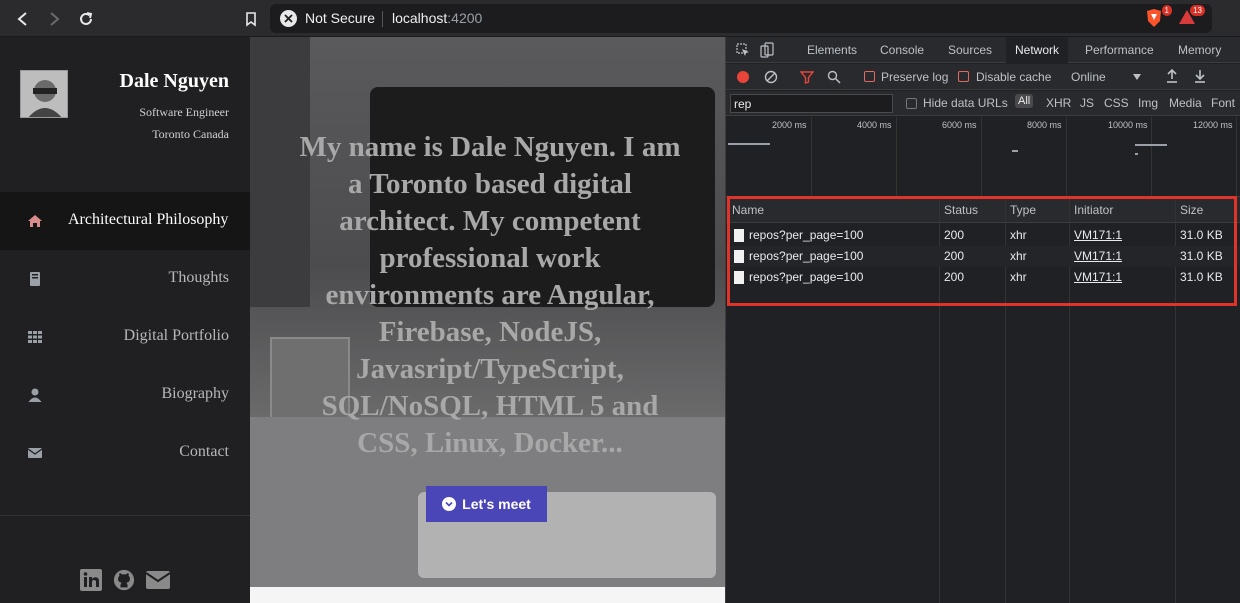 The image size is (1240, 603). What do you see at coordinates (54, 19) in the screenshot?
I see `forward-button` at bounding box center [54, 19].